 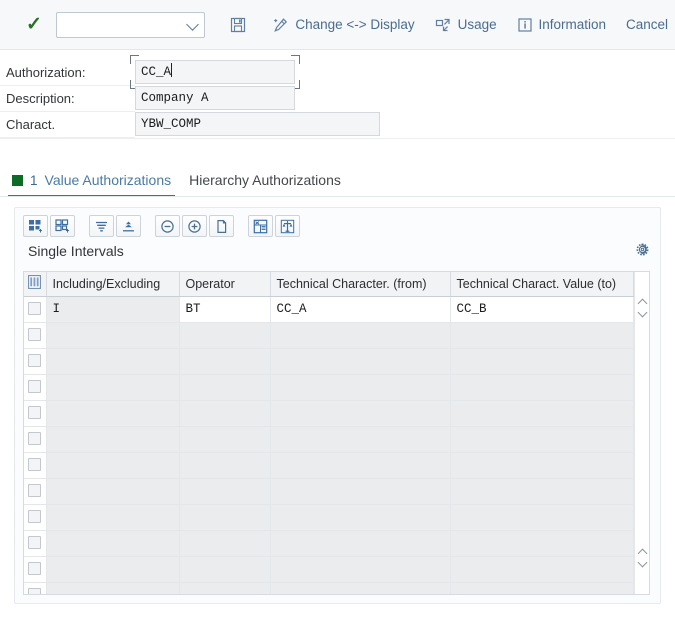 I want to click on copy-row-icon, so click(x=221, y=226).